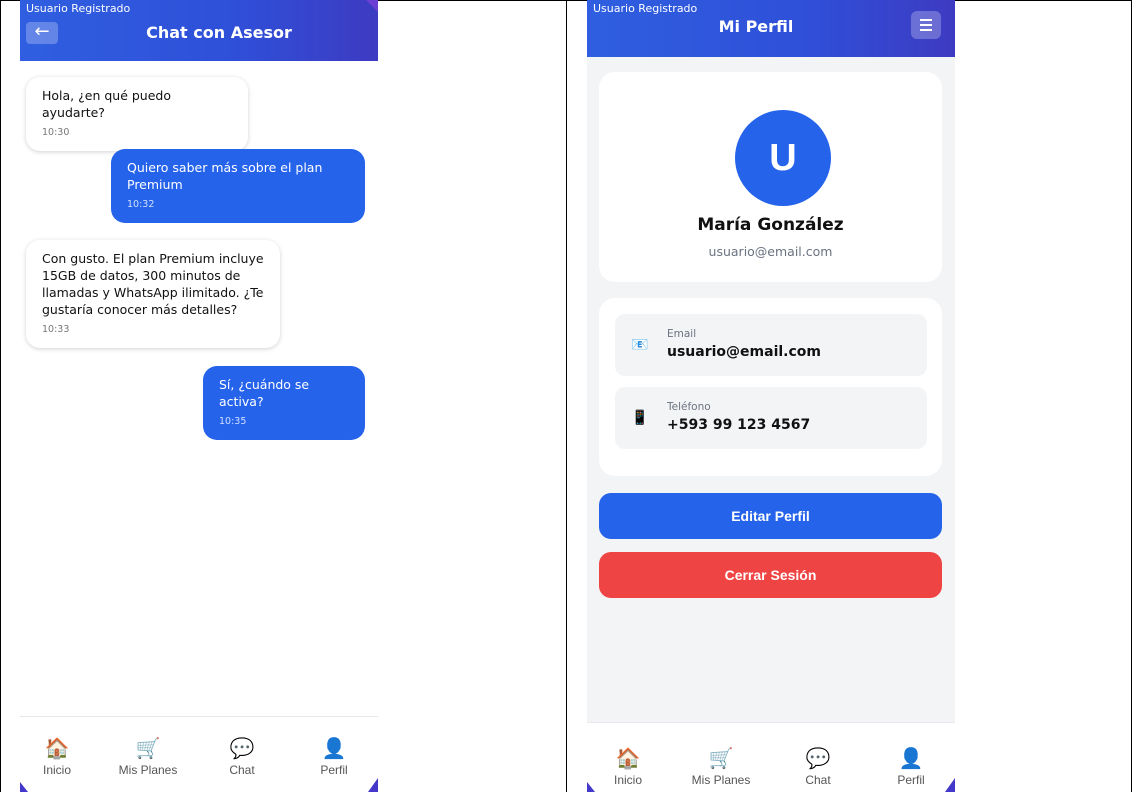  I want to click on profile-card: U María González usuario@email.com, so click(770, 177).